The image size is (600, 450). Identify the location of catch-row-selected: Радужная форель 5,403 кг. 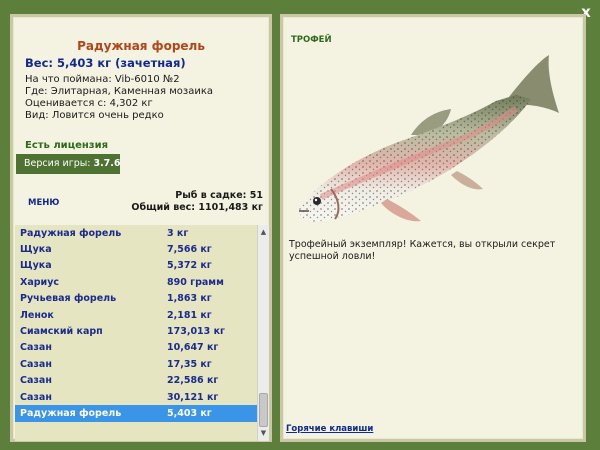
(136, 413).